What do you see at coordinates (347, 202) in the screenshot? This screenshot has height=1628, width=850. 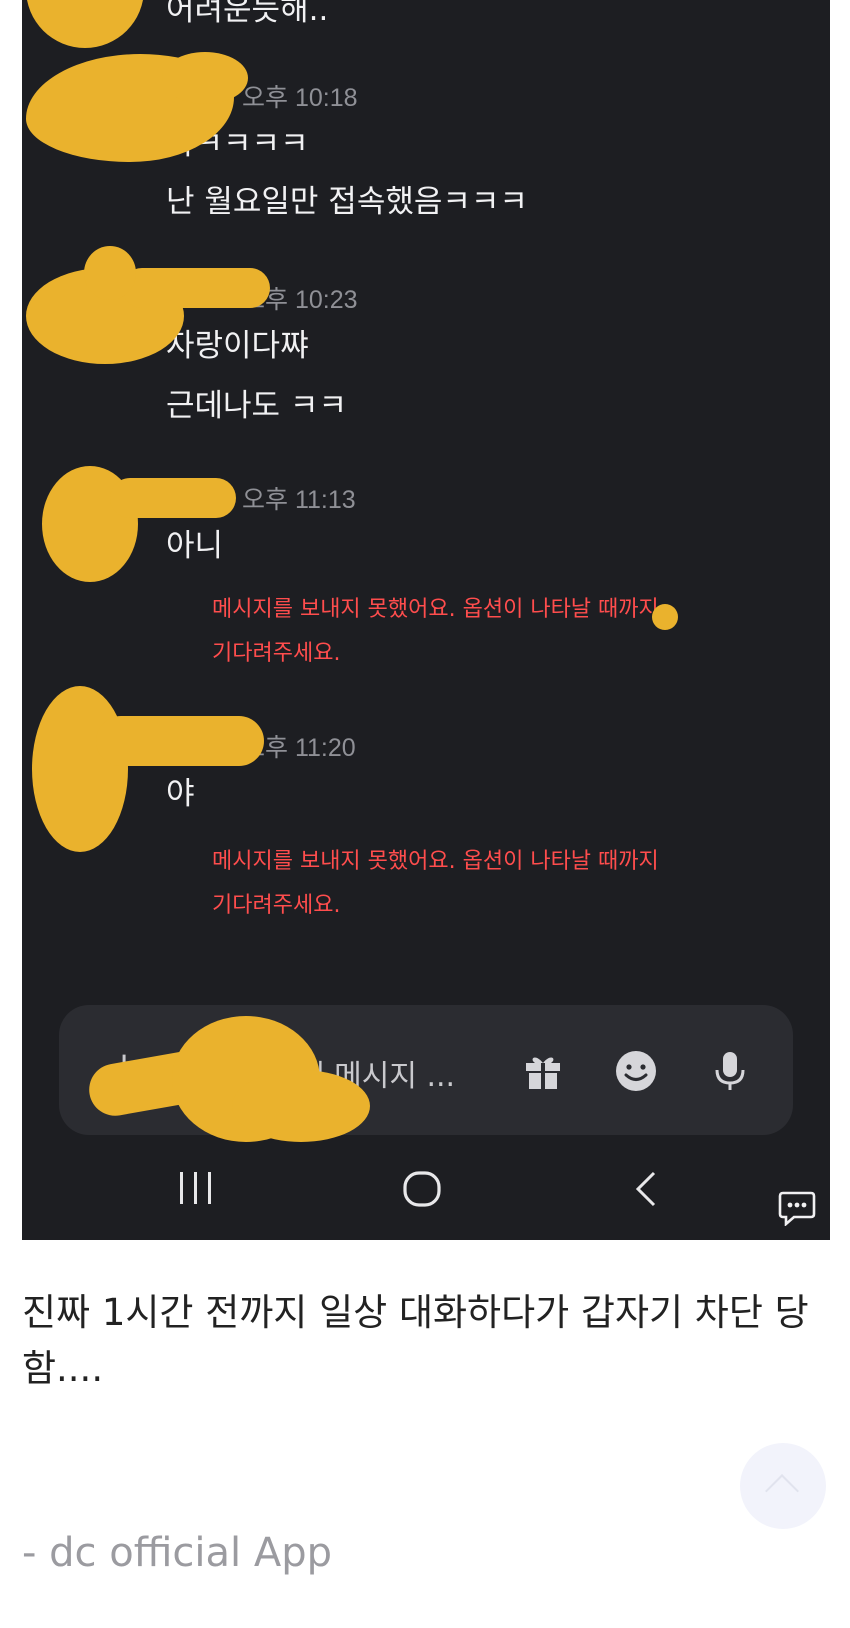 I see `message-text: 난 월요일만 접속했음ㅋㅋㅋ` at bounding box center [347, 202].